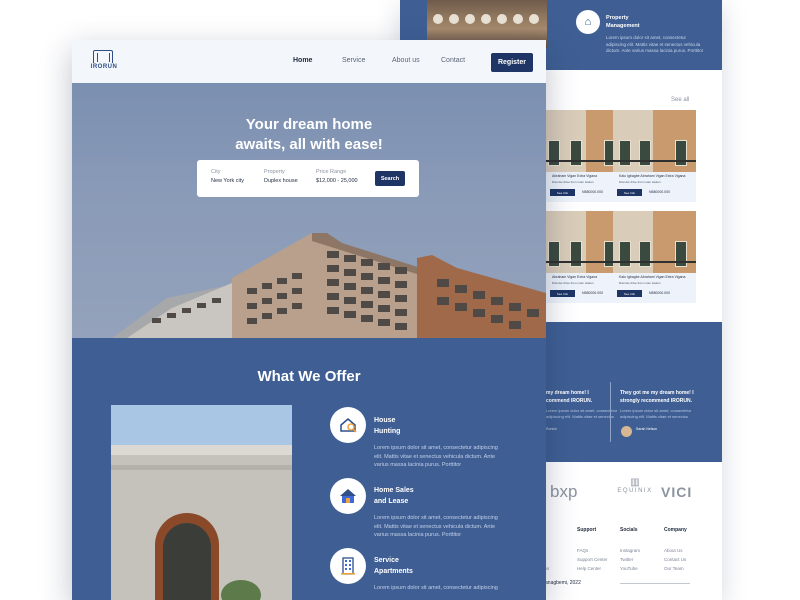 Image resolution: width=800 pixels, height=600 pixels. What do you see at coordinates (103, 56) in the screenshot?
I see `building-logo-icon` at bounding box center [103, 56].